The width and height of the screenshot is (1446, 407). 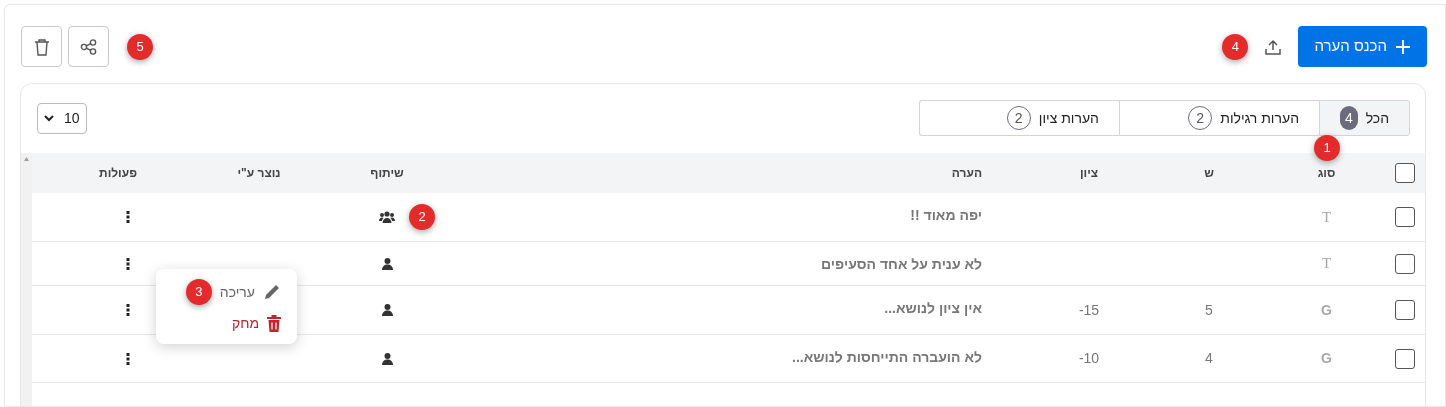 What do you see at coordinates (237, 292) in the screenshot?
I see `menu-item: עריכה` at bounding box center [237, 292].